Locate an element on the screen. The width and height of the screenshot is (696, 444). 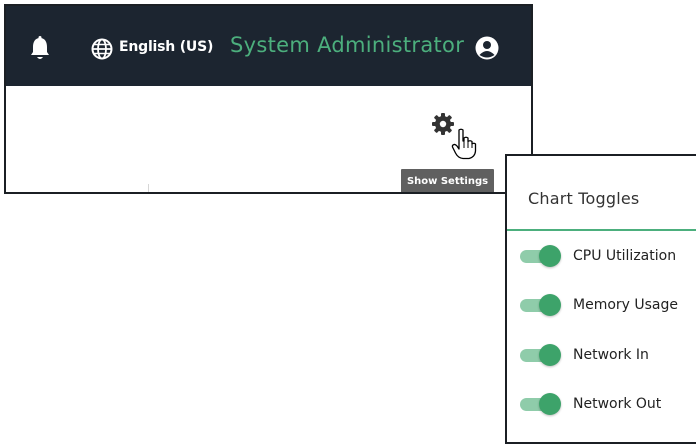
toggle-label: Network Out is located at coordinates (617, 404).